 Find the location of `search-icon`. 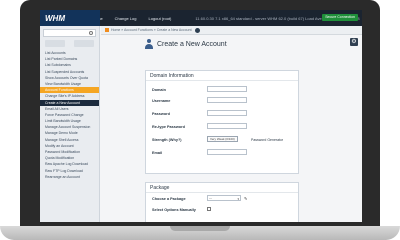

search-icon is located at coordinates (91, 33).